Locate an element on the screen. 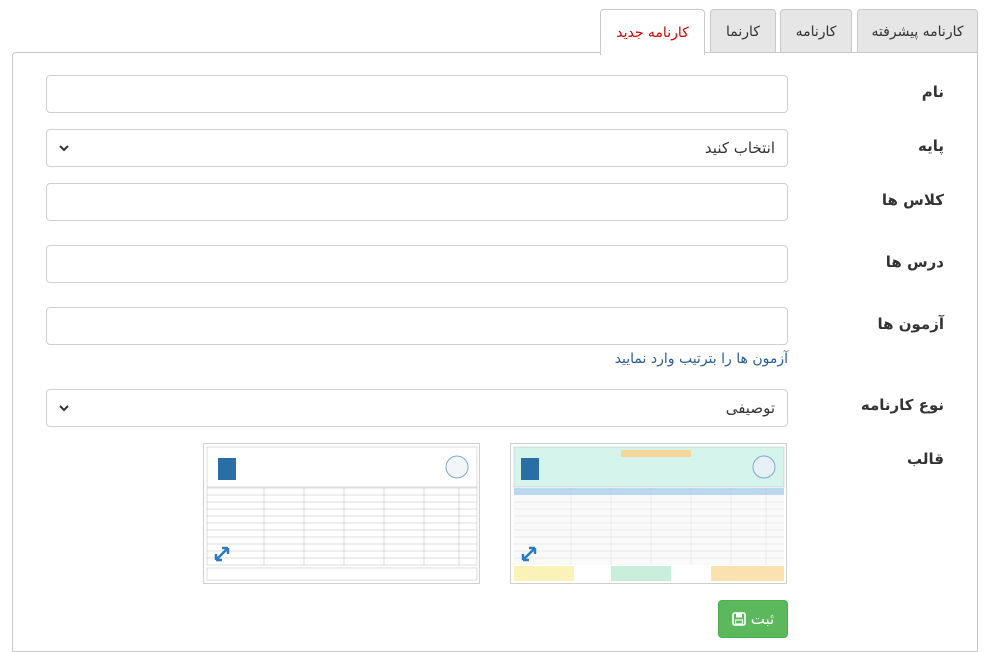 Image resolution: width=987 pixels, height=652 pixels. floppy-disk-icon is located at coordinates (738, 619).